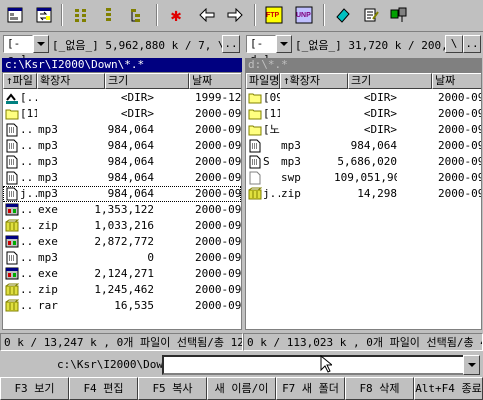 The width and height of the screenshot is (483, 400). I want to click on right-drive-select: [-d-], so click(261, 50).